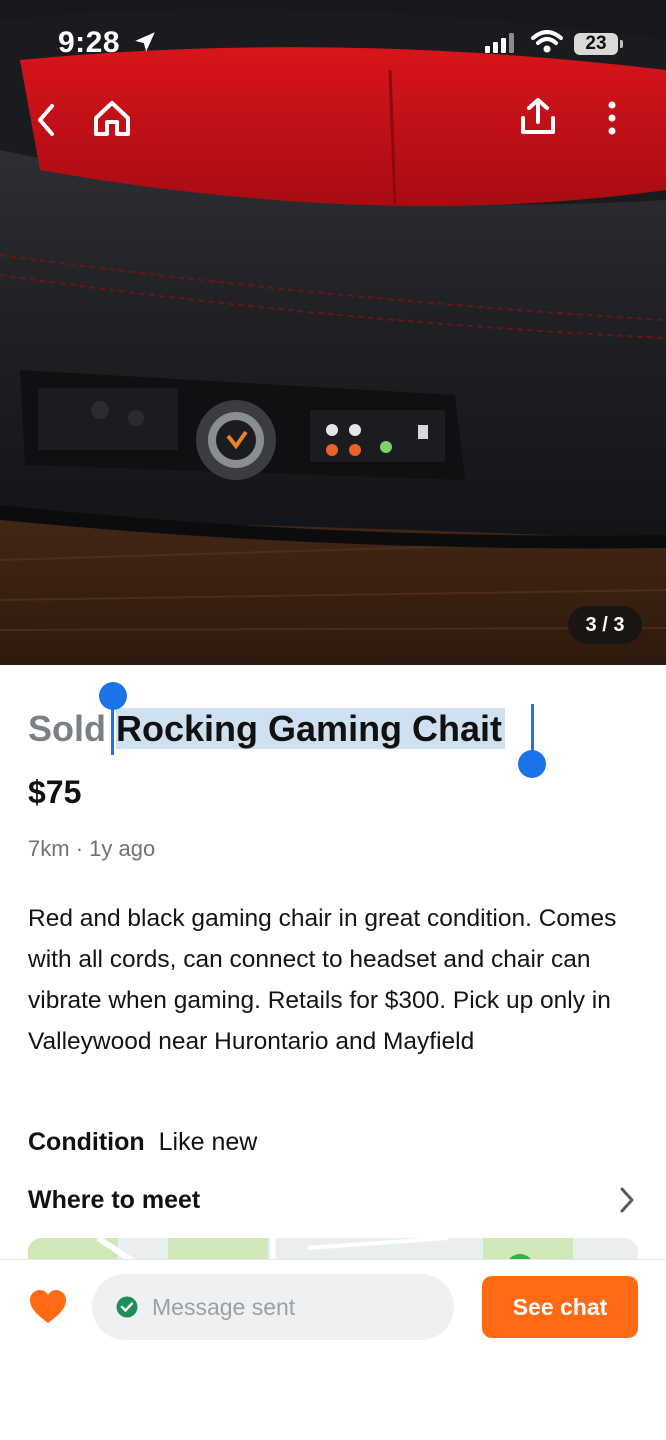 Image resolution: width=666 pixels, height=1440 pixels. I want to click on more-icon, so click(612, 118).